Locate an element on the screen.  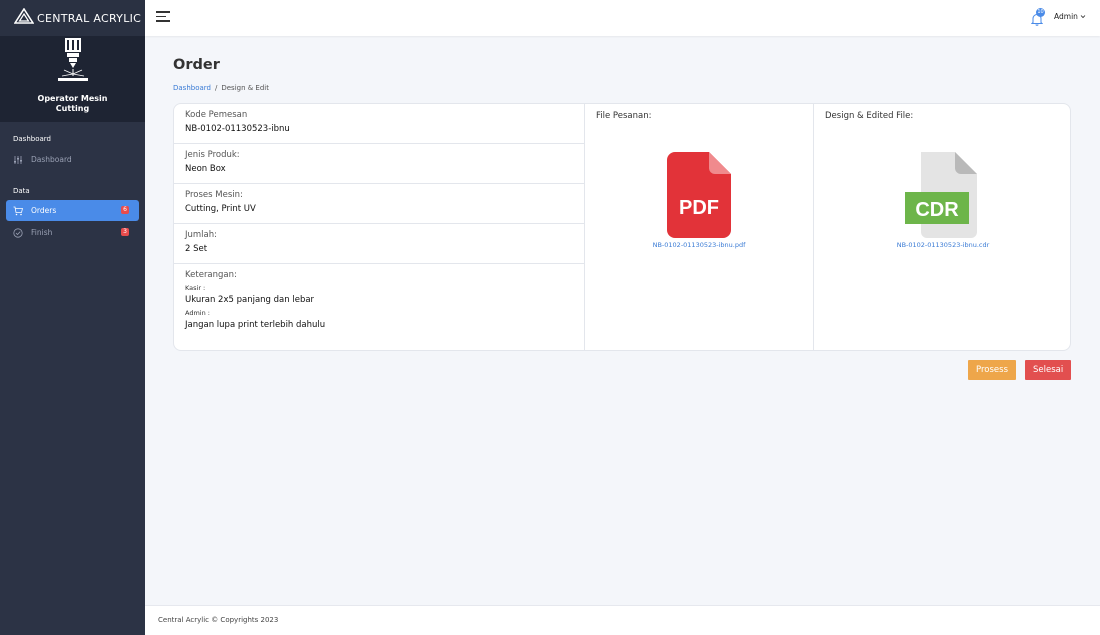
kasir-note: Ukuran 2x5 panjang dan lebar is located at coordinates (250, 300).